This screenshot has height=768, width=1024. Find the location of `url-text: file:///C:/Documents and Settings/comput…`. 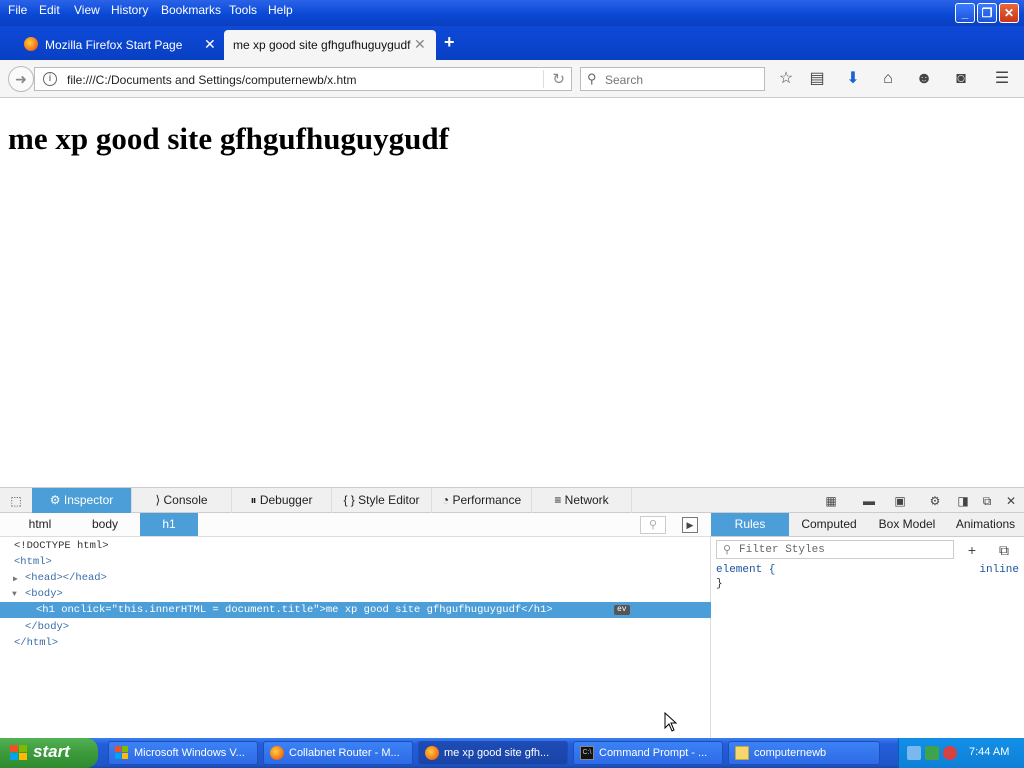

url-text: file:///C:/Documents and Settings/comput… is located at coordinates (211, 80).